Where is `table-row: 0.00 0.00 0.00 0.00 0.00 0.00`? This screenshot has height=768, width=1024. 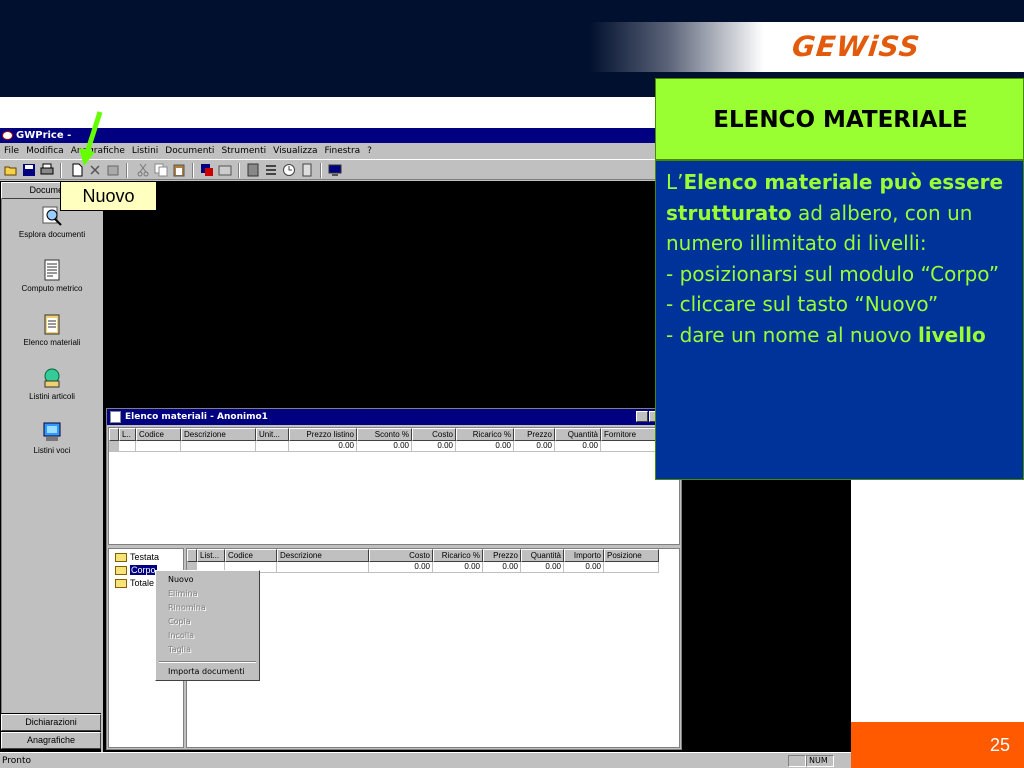 table-row: 0.00 0.00 0.00 0.00 0.00 0.00 is located at coordinates (394, 446).